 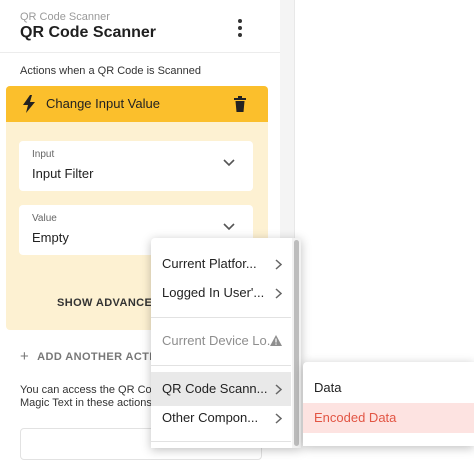 What do you see at coordinates (89, 390) in the screenshot?
I see `info-text-line: You can access the QR Cod` at bounding box center [89, 390].